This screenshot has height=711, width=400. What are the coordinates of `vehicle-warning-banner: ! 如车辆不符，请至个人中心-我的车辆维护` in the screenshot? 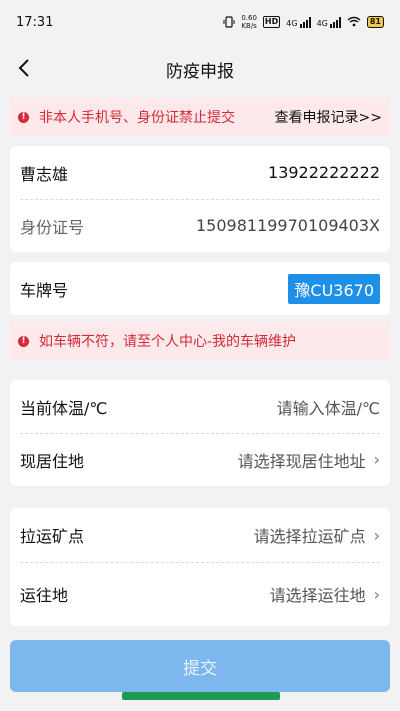 It's located at (200, 341).